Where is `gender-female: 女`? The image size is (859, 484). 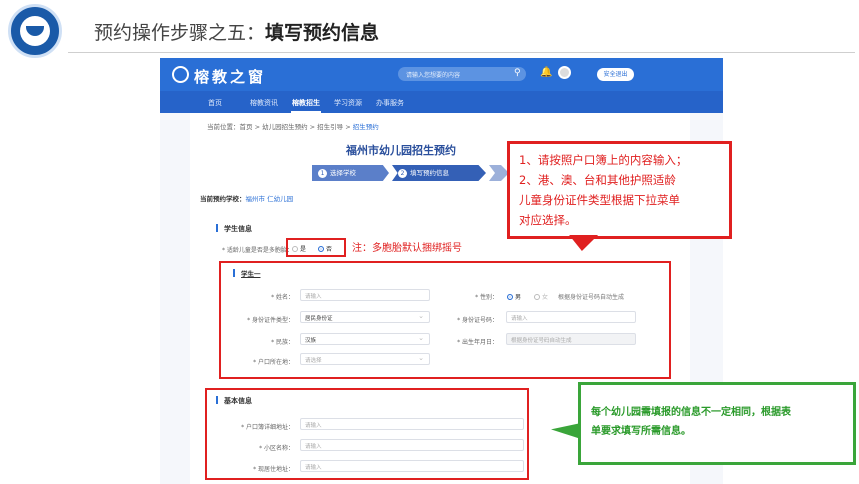 gender-female: 女 is located at coordinates (541, 296).